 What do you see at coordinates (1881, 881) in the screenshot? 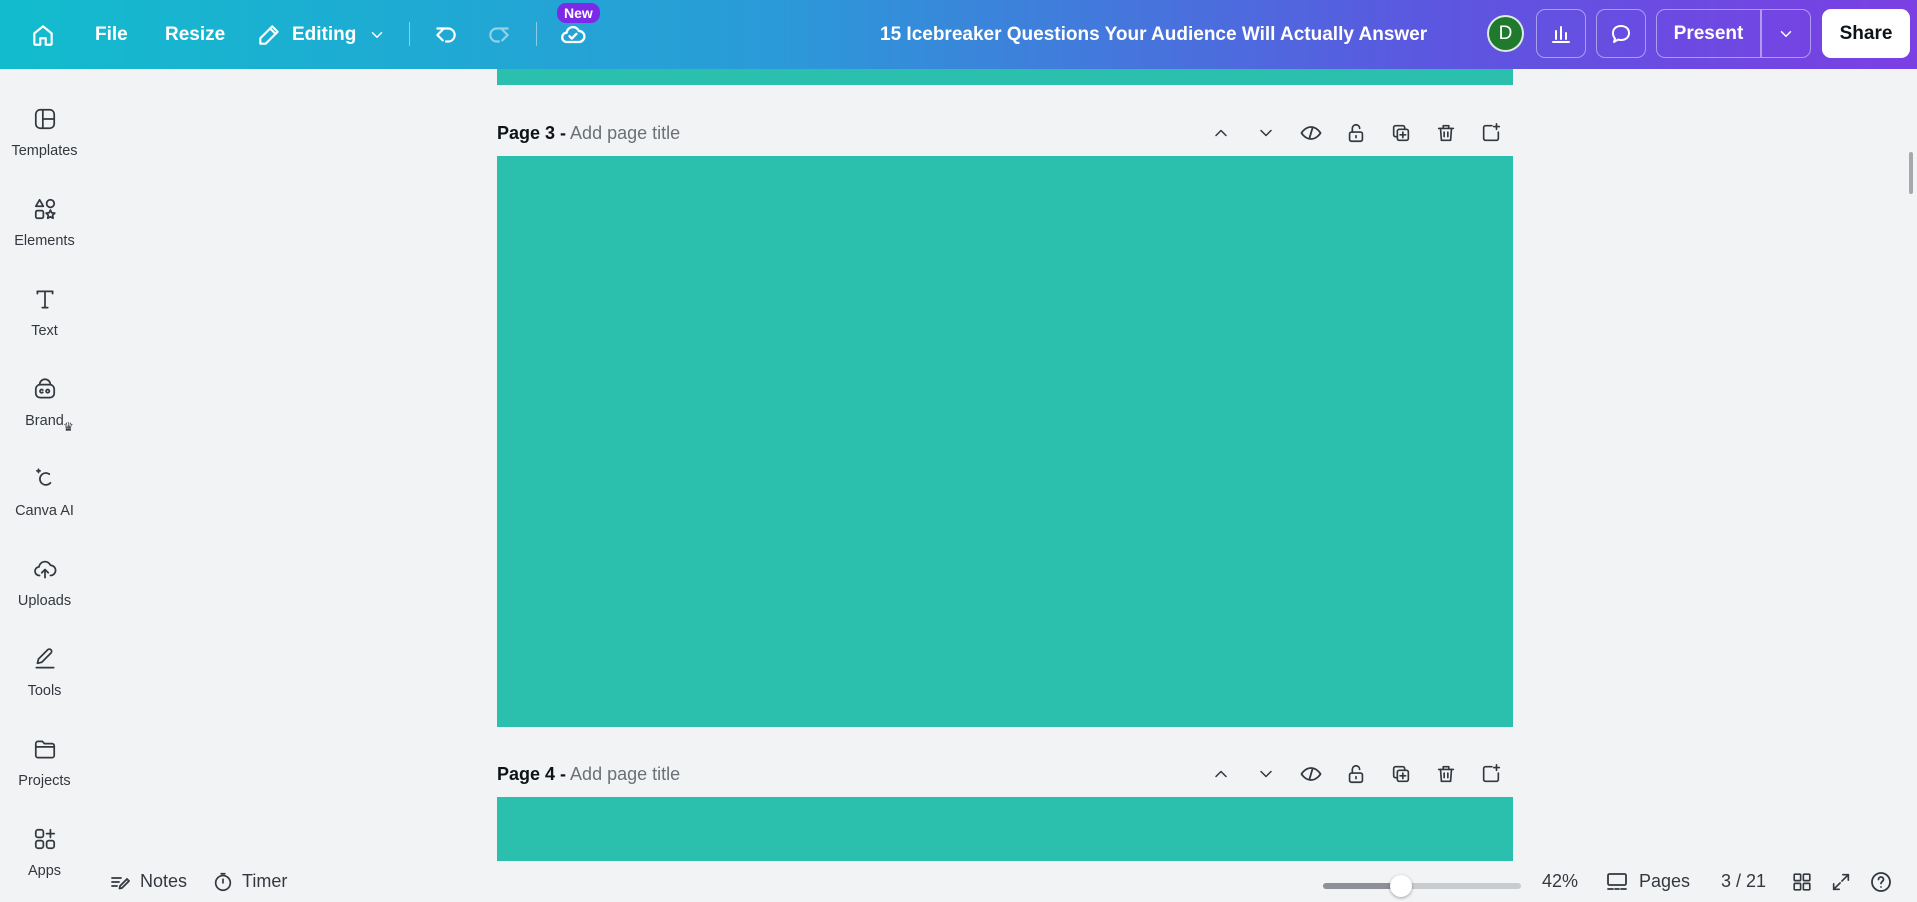
I see `help-button` at bounding box center [1881, 881].